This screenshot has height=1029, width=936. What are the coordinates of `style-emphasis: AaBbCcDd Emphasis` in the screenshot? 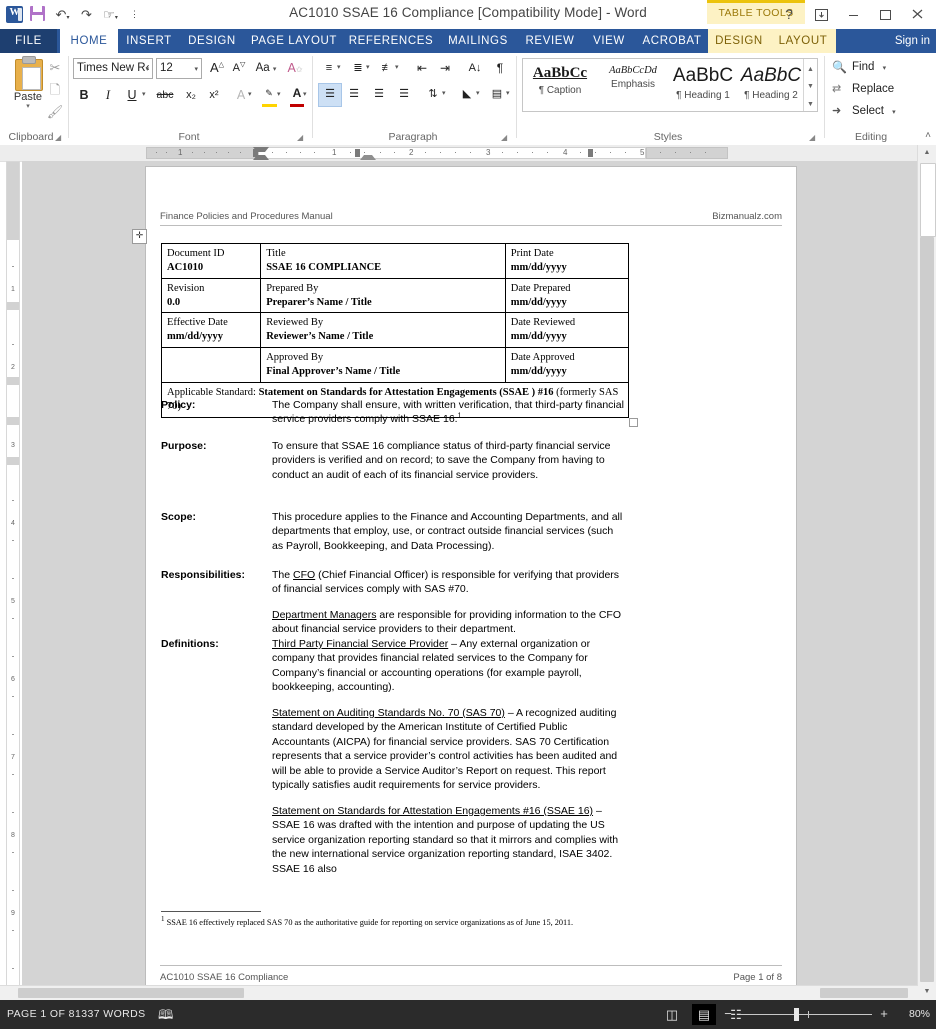 It's located at (633, 85).